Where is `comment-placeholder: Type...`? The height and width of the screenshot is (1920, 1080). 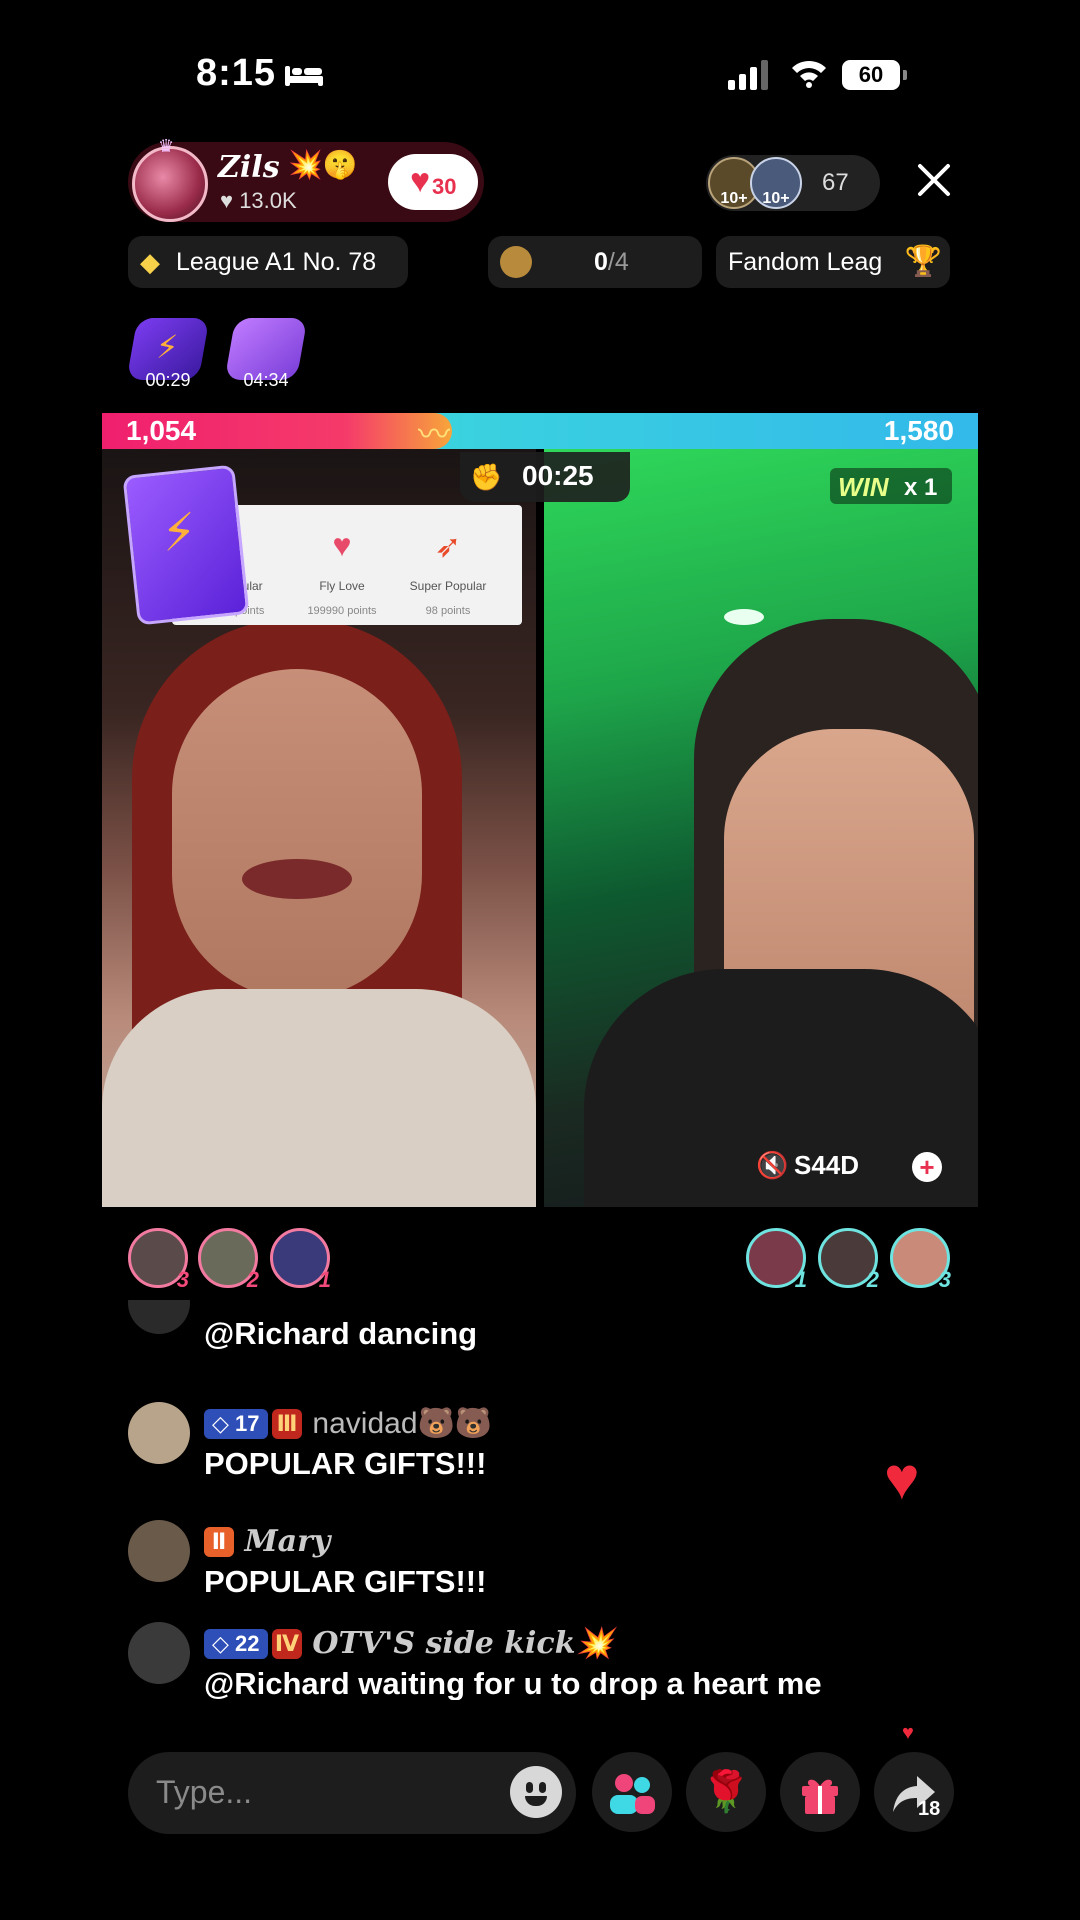
comment-placeholder: Type... is located at coordinates (204, 1792).